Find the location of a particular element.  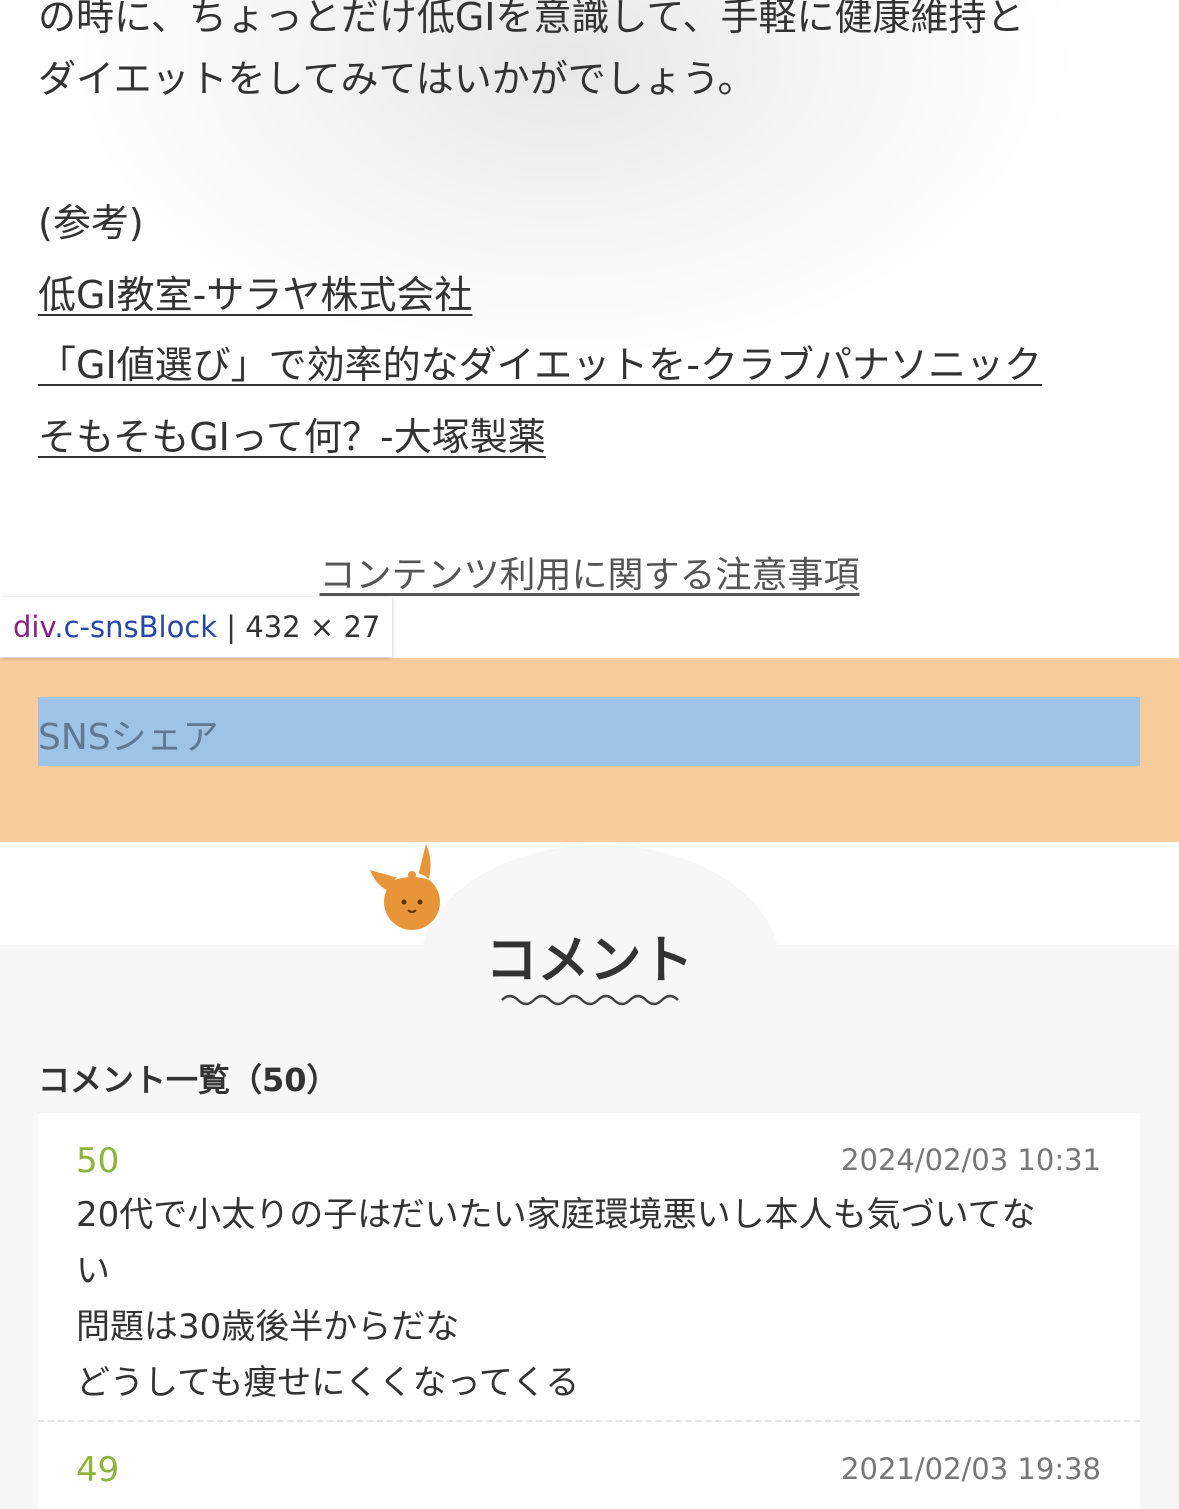

tooltip-tag: div is located at coordinates (34, 627).